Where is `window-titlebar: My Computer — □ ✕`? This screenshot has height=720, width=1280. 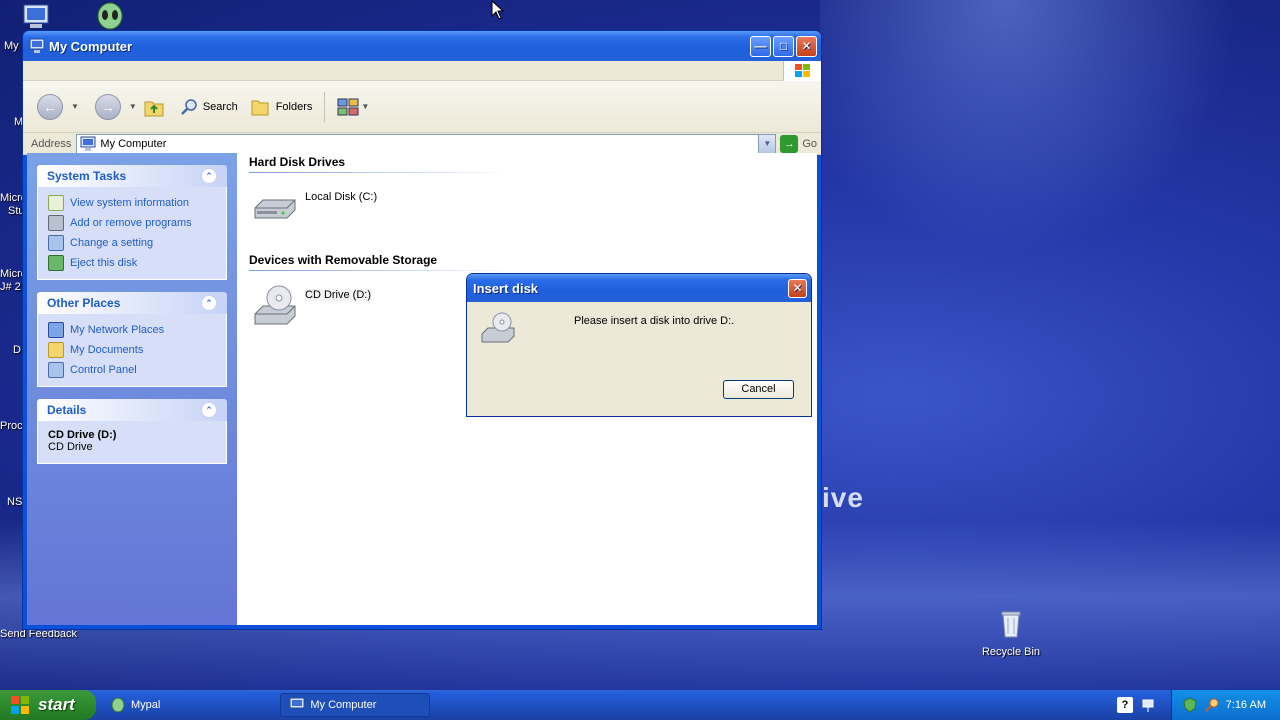
window-titlebar: My Computer — □ ✕ is located at coordinates (422, 46).